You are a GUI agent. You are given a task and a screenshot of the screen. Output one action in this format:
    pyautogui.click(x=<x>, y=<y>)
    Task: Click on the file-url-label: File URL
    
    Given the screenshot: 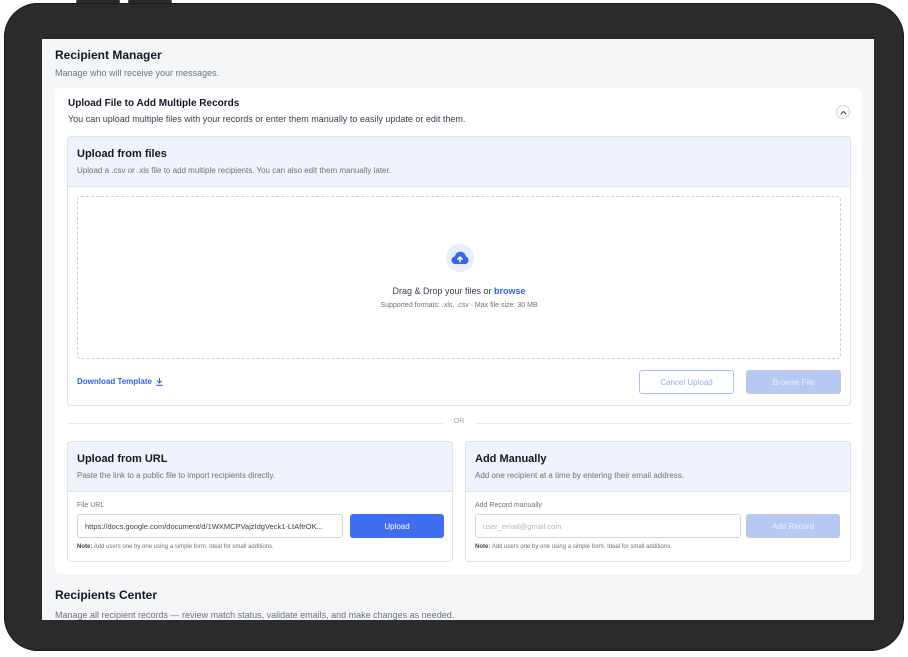 What is the action you would take?
    pyautogui.click(x=91, y=505)
    